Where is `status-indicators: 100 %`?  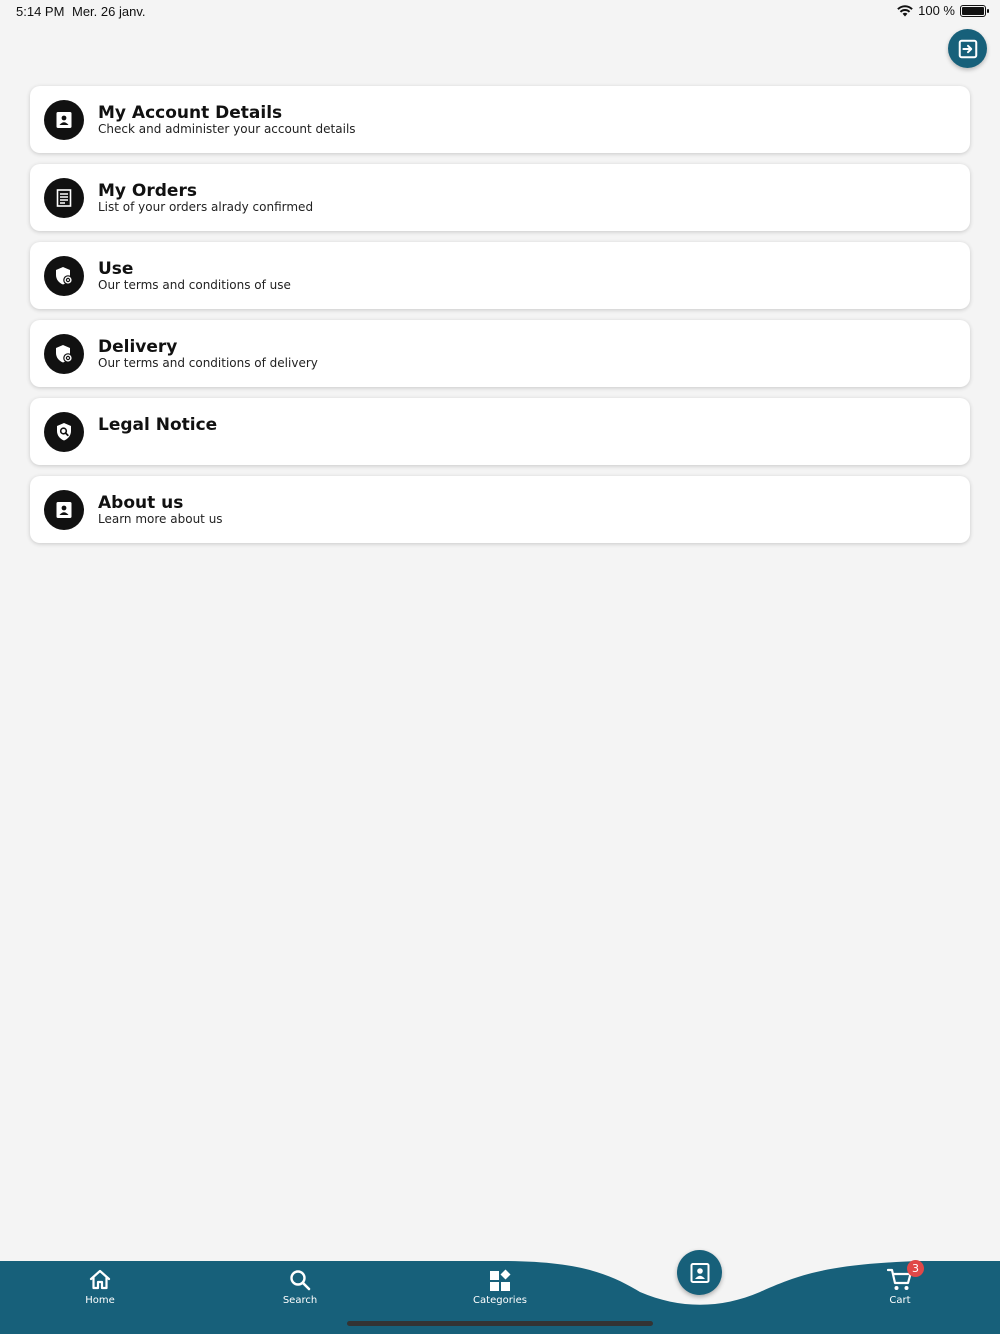
status-indicators: 100 % is located at coordinates (943, 10).